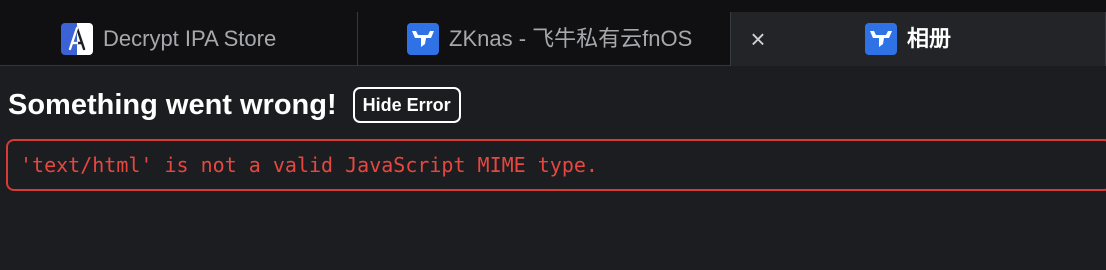 The width and height of the screenshot is (1106, 270). What do you see at coordinates (929, 38) in the screenshot?
I see `tab-title: 相册` at bounding box center [929, 38].